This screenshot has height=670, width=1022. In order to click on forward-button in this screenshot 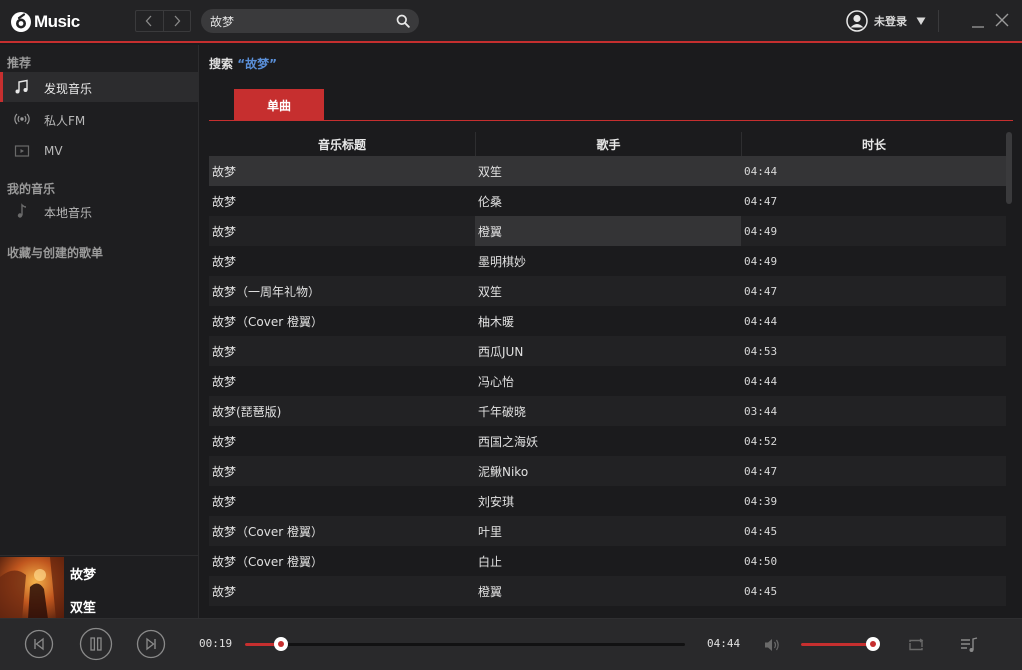, I will do `click(176, 21)`.